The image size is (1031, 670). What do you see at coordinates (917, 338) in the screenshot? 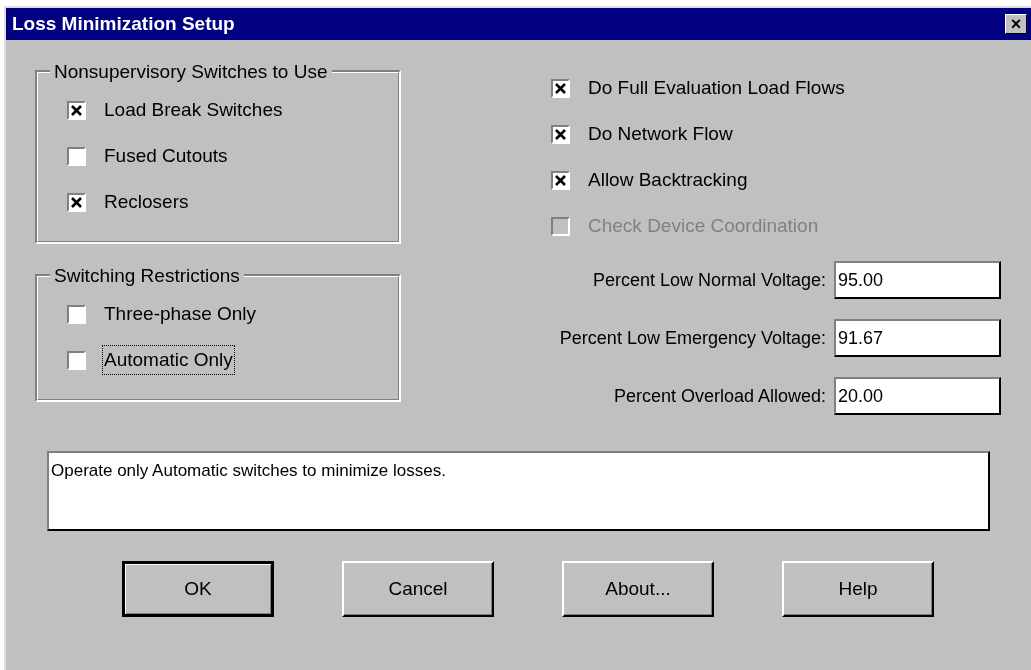
I see `input-field: 91.67` at bounding box center [917, 338].